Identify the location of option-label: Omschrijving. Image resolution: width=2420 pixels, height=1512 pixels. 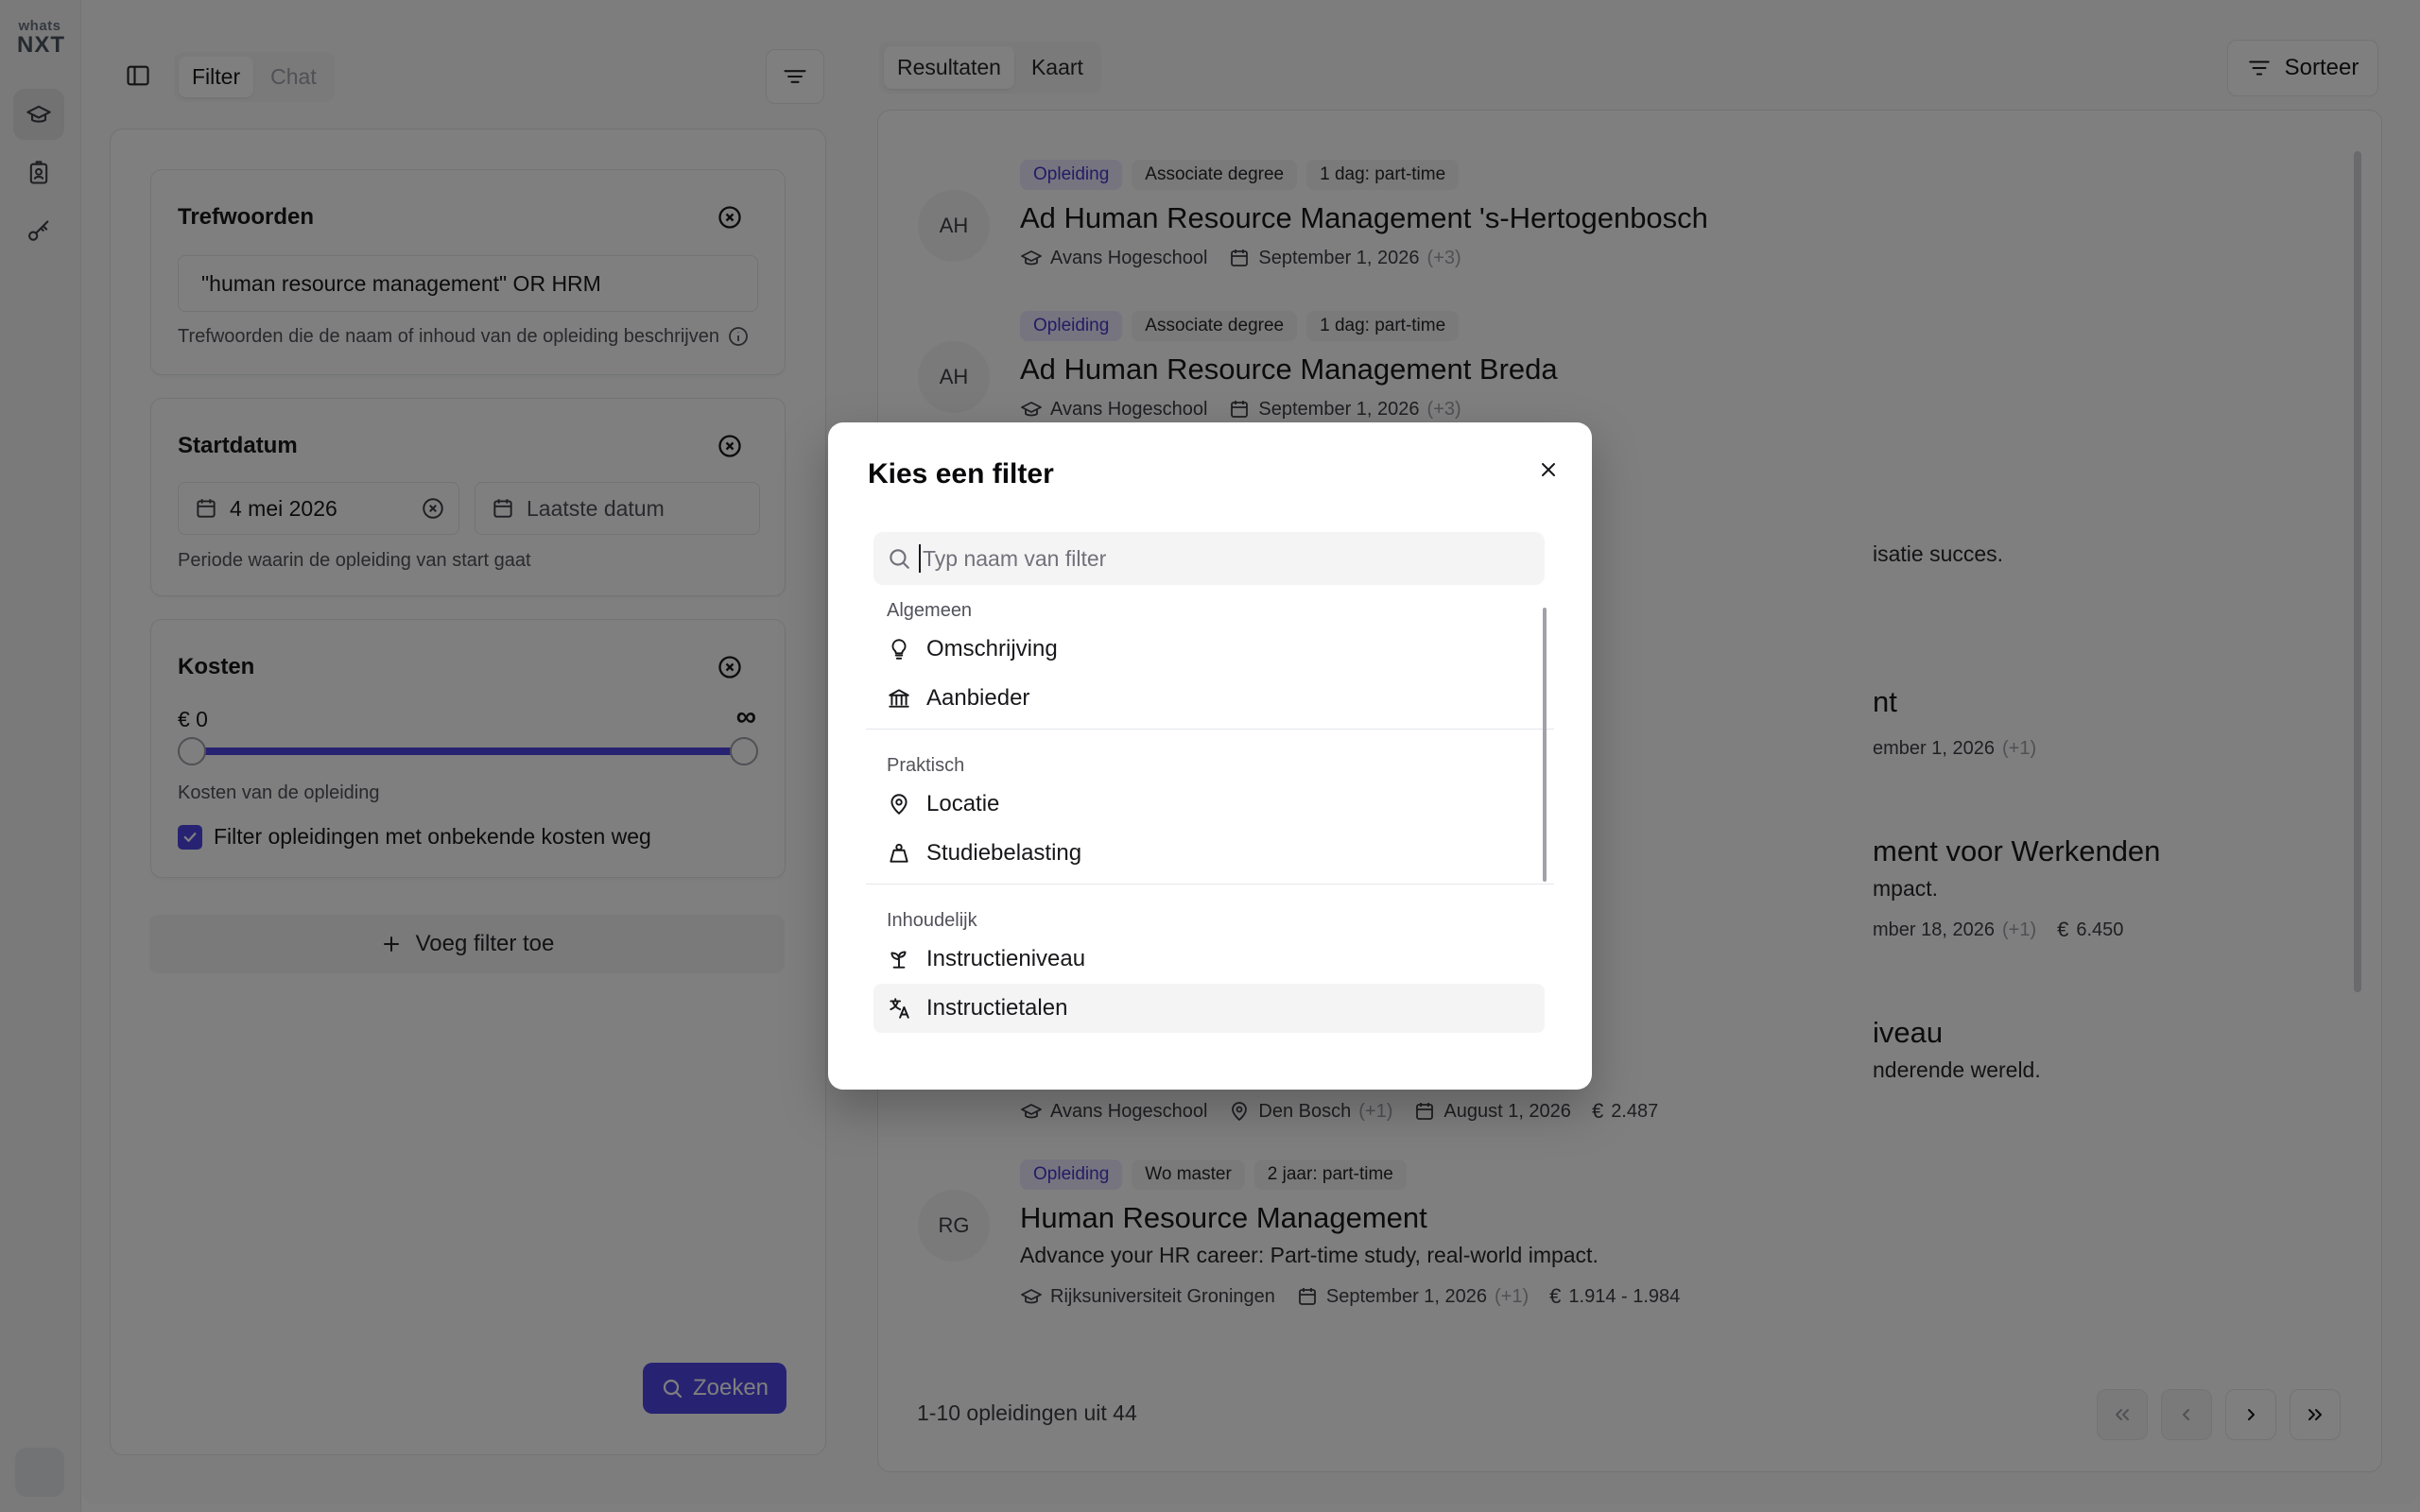
(992, 649).